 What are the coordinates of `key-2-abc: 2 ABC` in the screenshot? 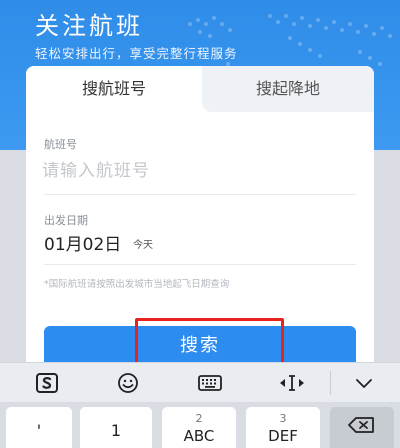 It's located at (199, 427).